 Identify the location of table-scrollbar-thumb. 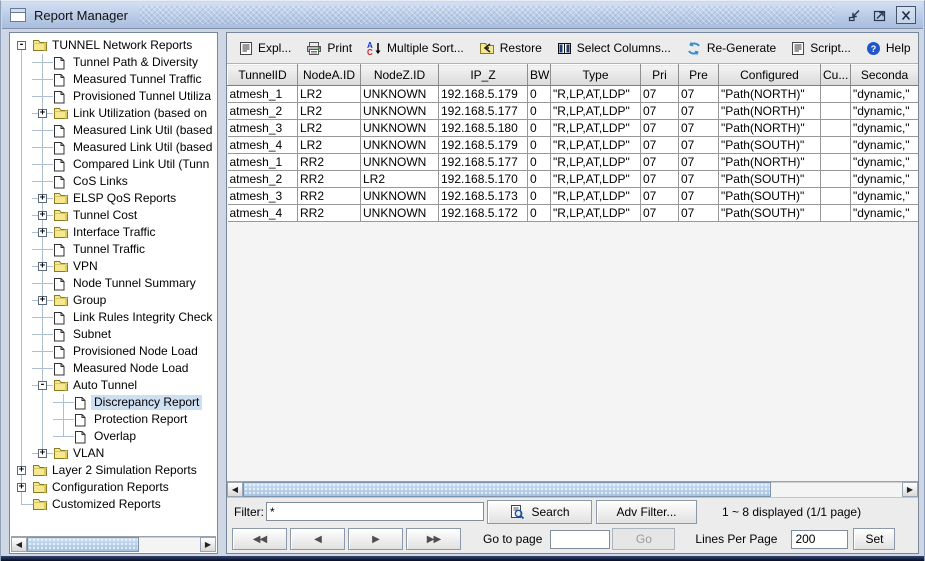
(507, 489).